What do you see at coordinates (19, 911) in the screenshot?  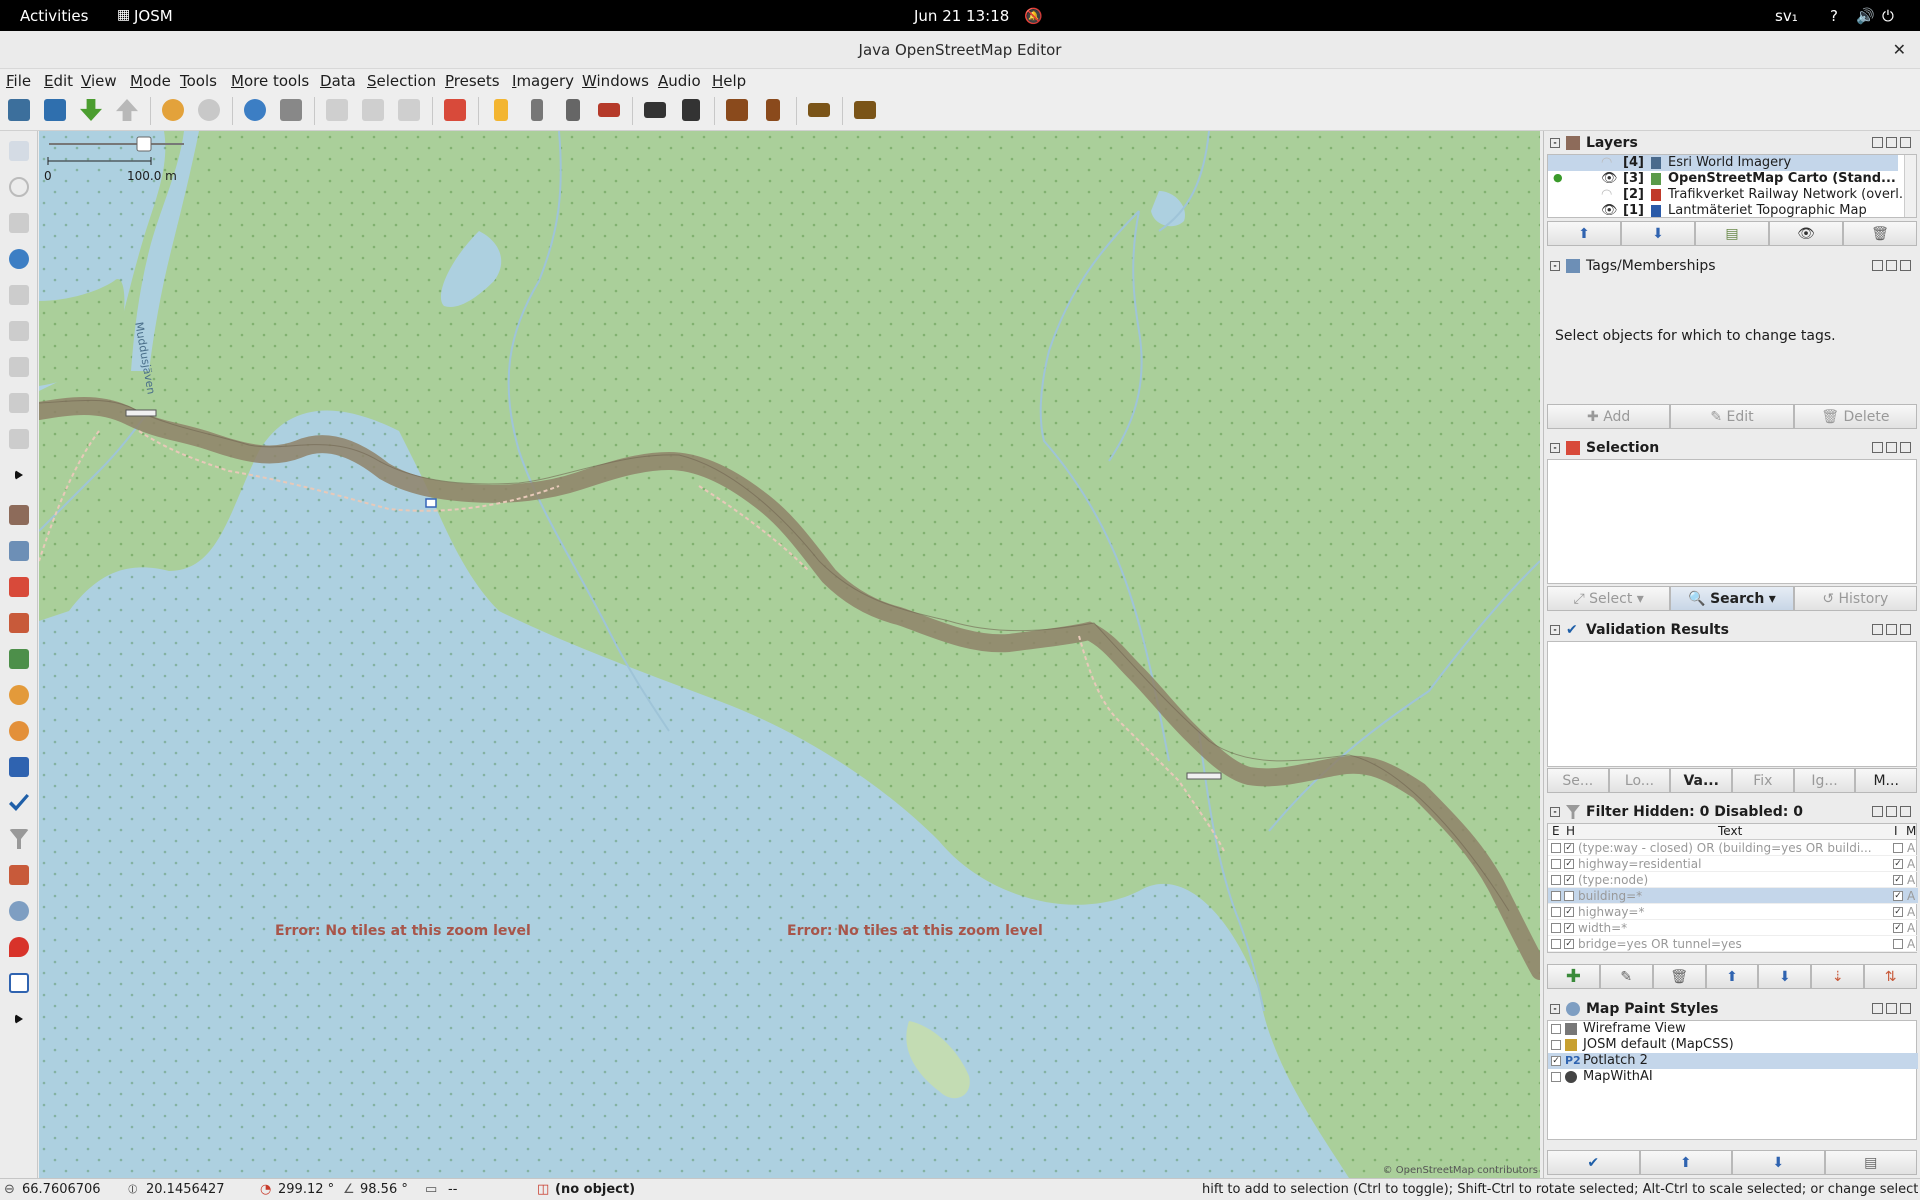 I see `mappaint-toggle-icon` at bounding box center [19, 911].